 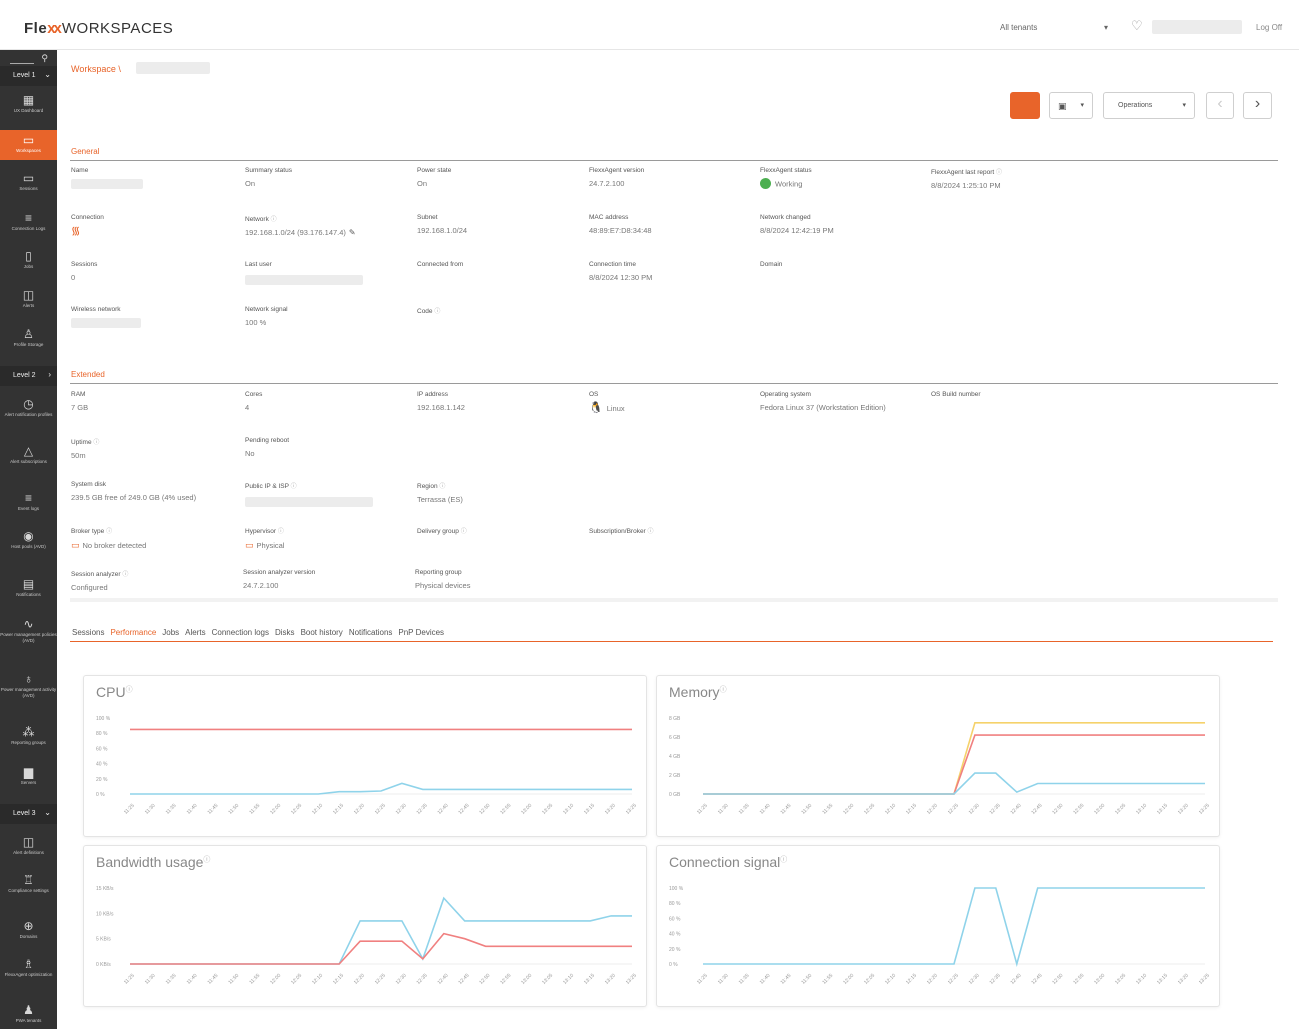 I want to click on operations-dropdown: Operations ▾, so click(x=1149, y=105).